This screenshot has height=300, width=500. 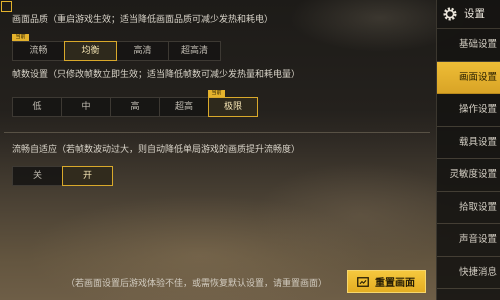 What do you see at coordinates (156, 75) in the screenshot?
I see `frame-rate-title: 帧数设置（只修改帧数立即生效；适当降低帧数可减少发热量和耗电量）` at bounding box center [156, 75].